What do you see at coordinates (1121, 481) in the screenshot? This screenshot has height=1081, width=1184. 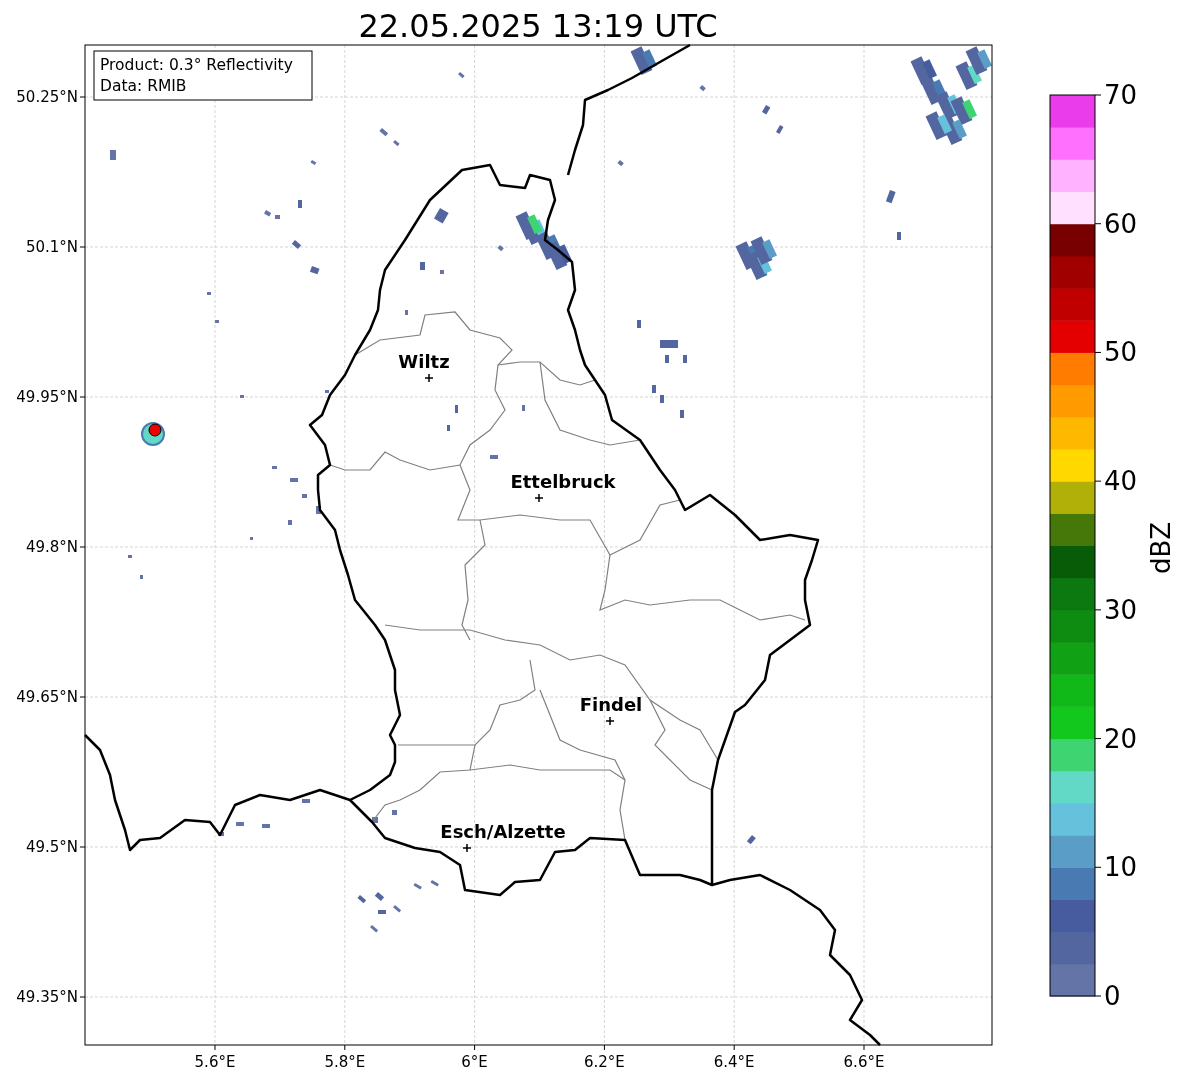 I see `colorbar-tick-label: 40` at bounding box center [1121, 481].